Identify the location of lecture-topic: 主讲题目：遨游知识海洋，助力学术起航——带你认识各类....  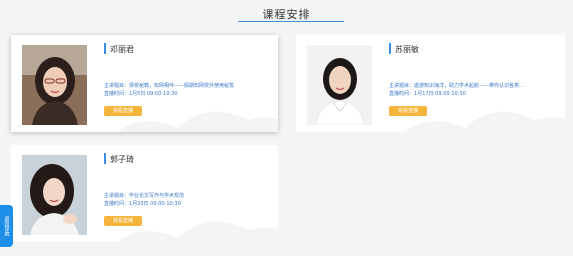
(474, 86).